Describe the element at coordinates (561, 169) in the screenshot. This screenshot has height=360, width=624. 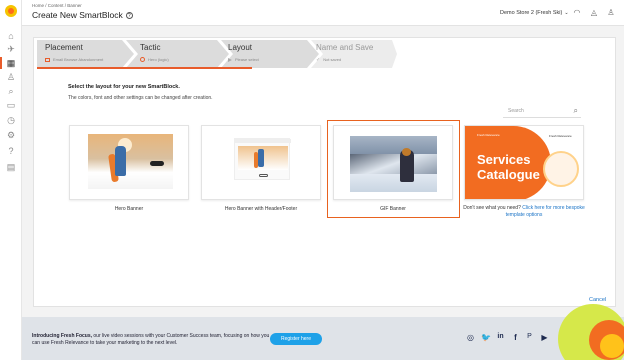
I see `decorative-circle-shape` at that location.